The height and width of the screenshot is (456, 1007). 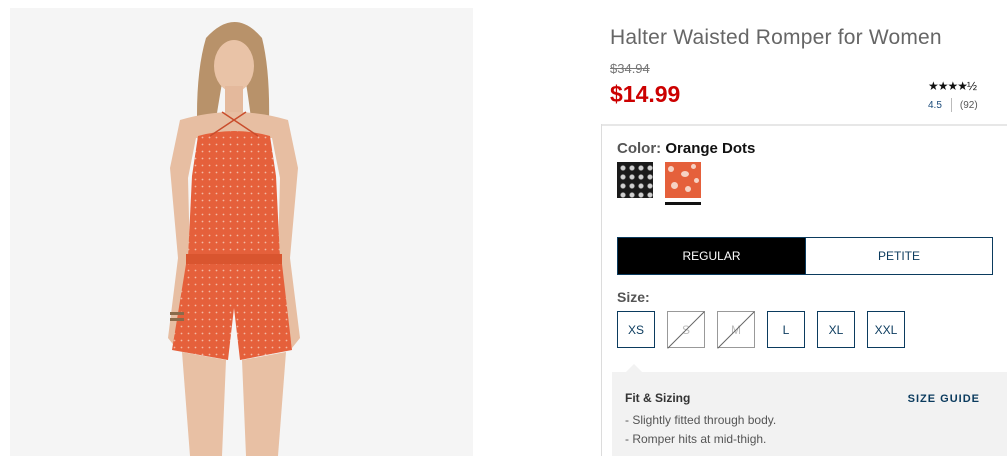 I want to click on size-l-button: L, so click(x=786, y=329).